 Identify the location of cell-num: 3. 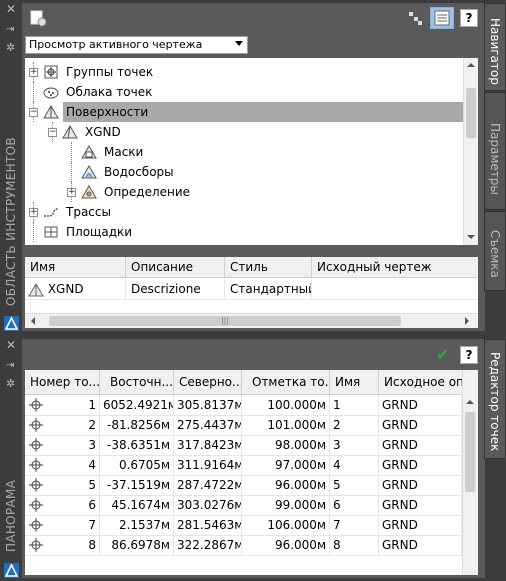
(62, 445).